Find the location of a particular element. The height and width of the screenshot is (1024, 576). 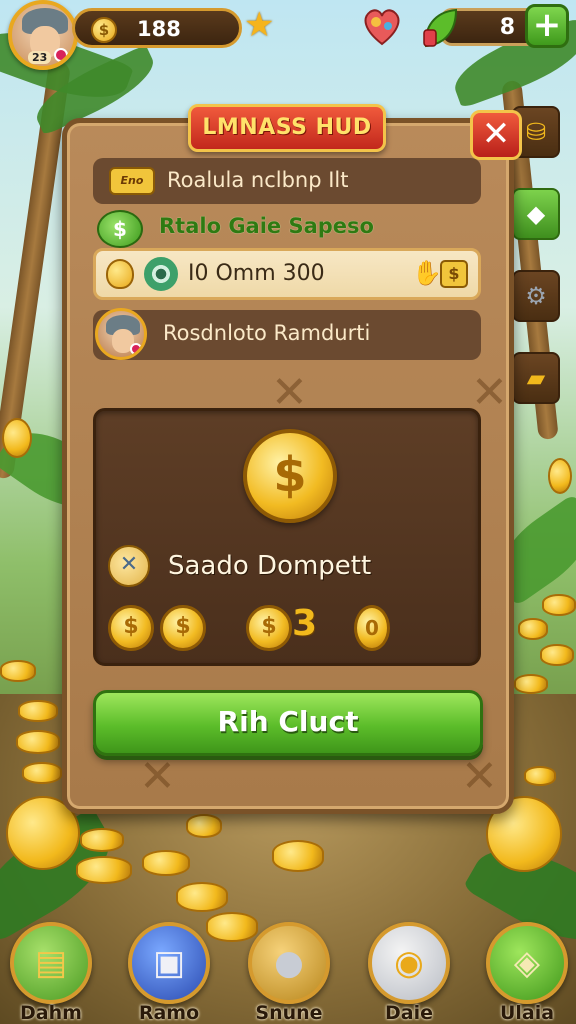

side-tab-map: ◆ is located at coordinates (536, 214).